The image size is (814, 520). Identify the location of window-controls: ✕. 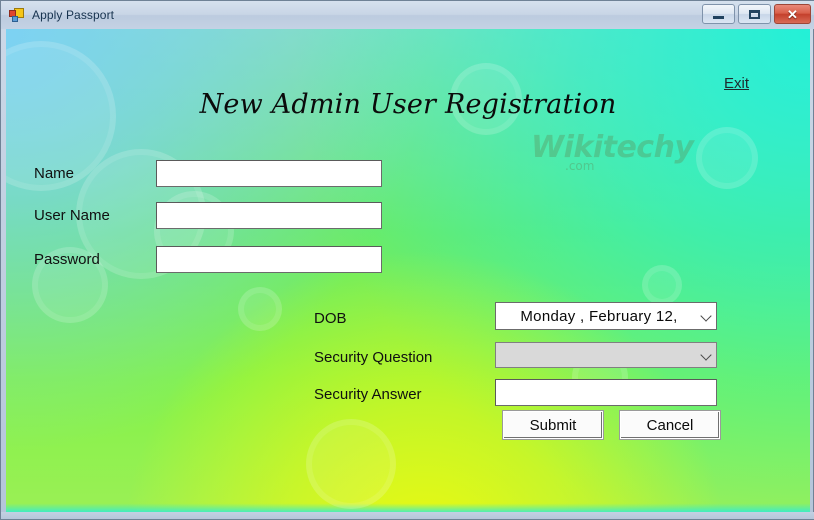
(756, 14).